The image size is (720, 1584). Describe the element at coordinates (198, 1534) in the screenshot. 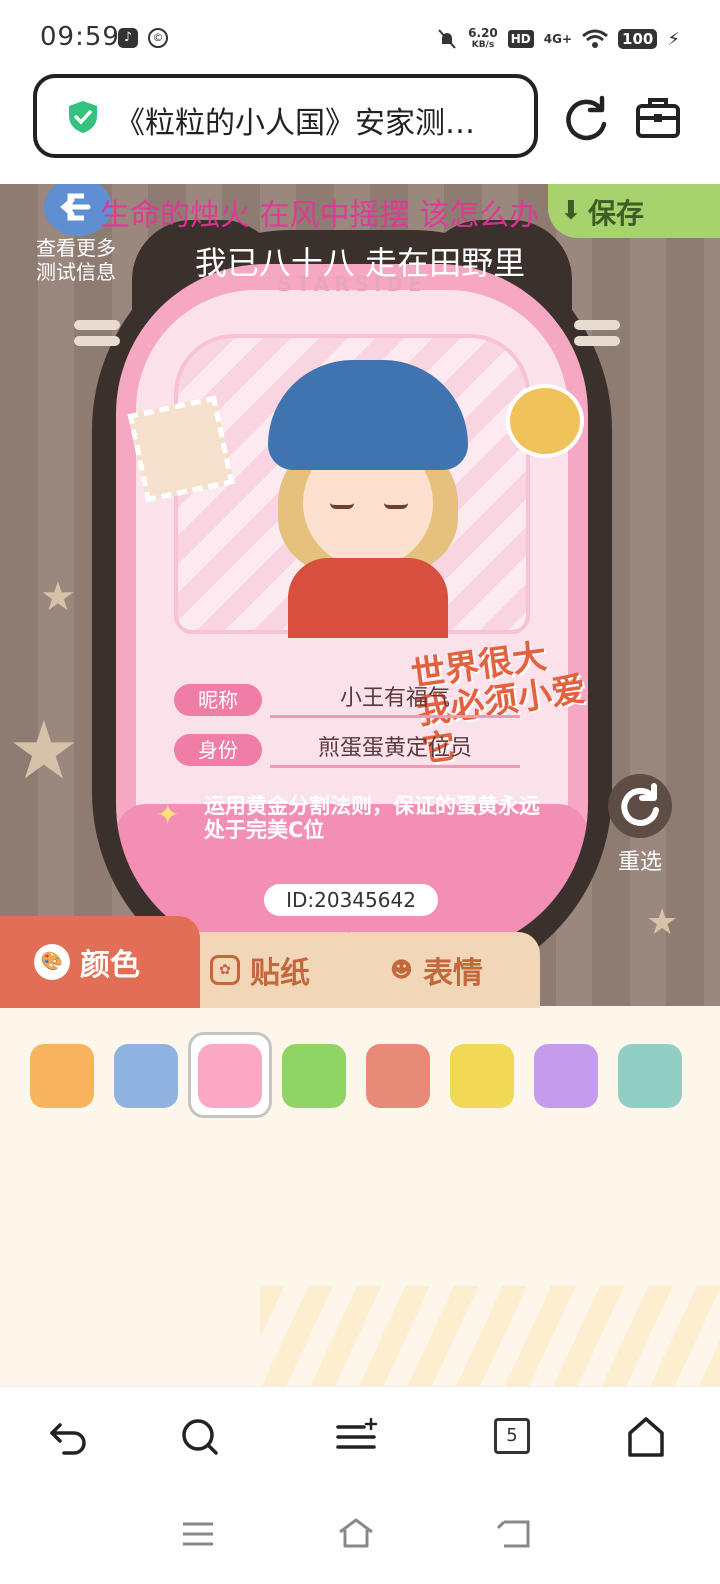

I see `recent-apps-icon` at that location.